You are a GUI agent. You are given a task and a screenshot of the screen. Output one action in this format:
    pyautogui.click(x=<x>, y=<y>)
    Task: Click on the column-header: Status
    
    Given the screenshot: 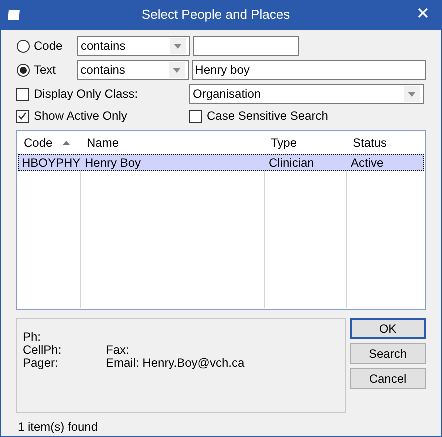 What is the action you would take?
    pyautogui.click(x=385, y=143)
    